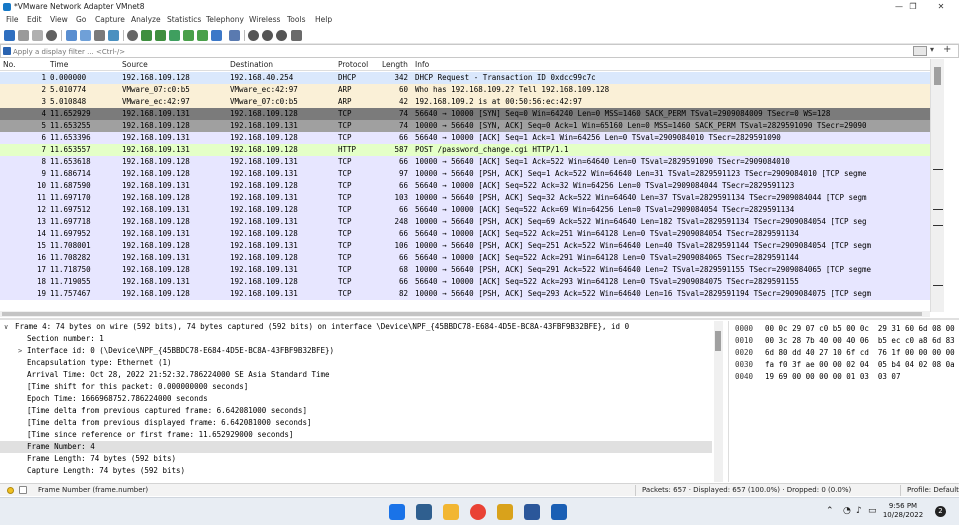 This screenshot has height=525, width=959. I want to click on detail-row: Section number: 1, so click(356, 339).